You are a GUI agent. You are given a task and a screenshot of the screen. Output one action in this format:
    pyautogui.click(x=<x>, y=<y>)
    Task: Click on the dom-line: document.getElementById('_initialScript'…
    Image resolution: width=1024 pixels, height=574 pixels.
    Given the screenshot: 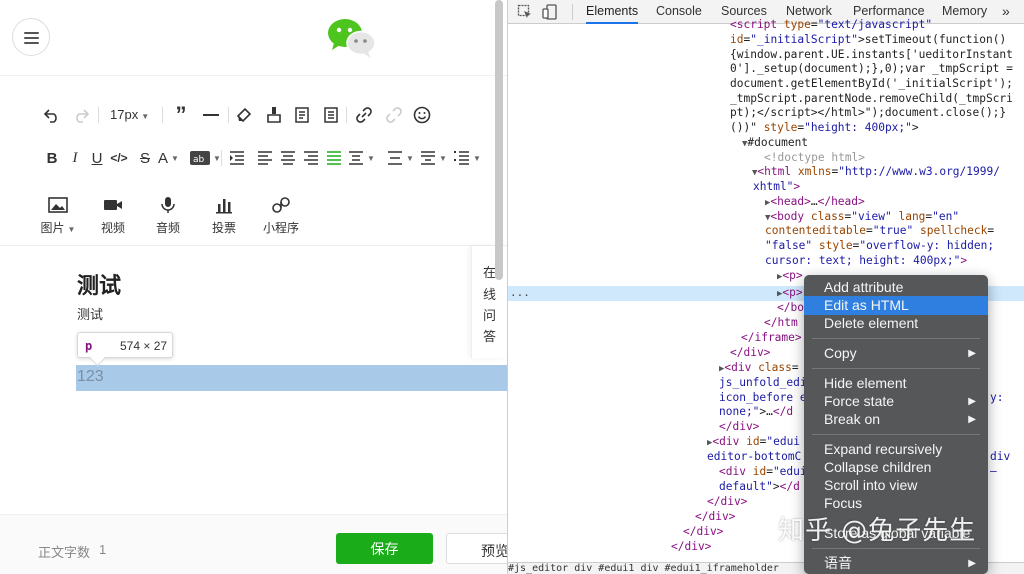 What is the action you would take?
    pyautogui.click(x=871, y=84)
    